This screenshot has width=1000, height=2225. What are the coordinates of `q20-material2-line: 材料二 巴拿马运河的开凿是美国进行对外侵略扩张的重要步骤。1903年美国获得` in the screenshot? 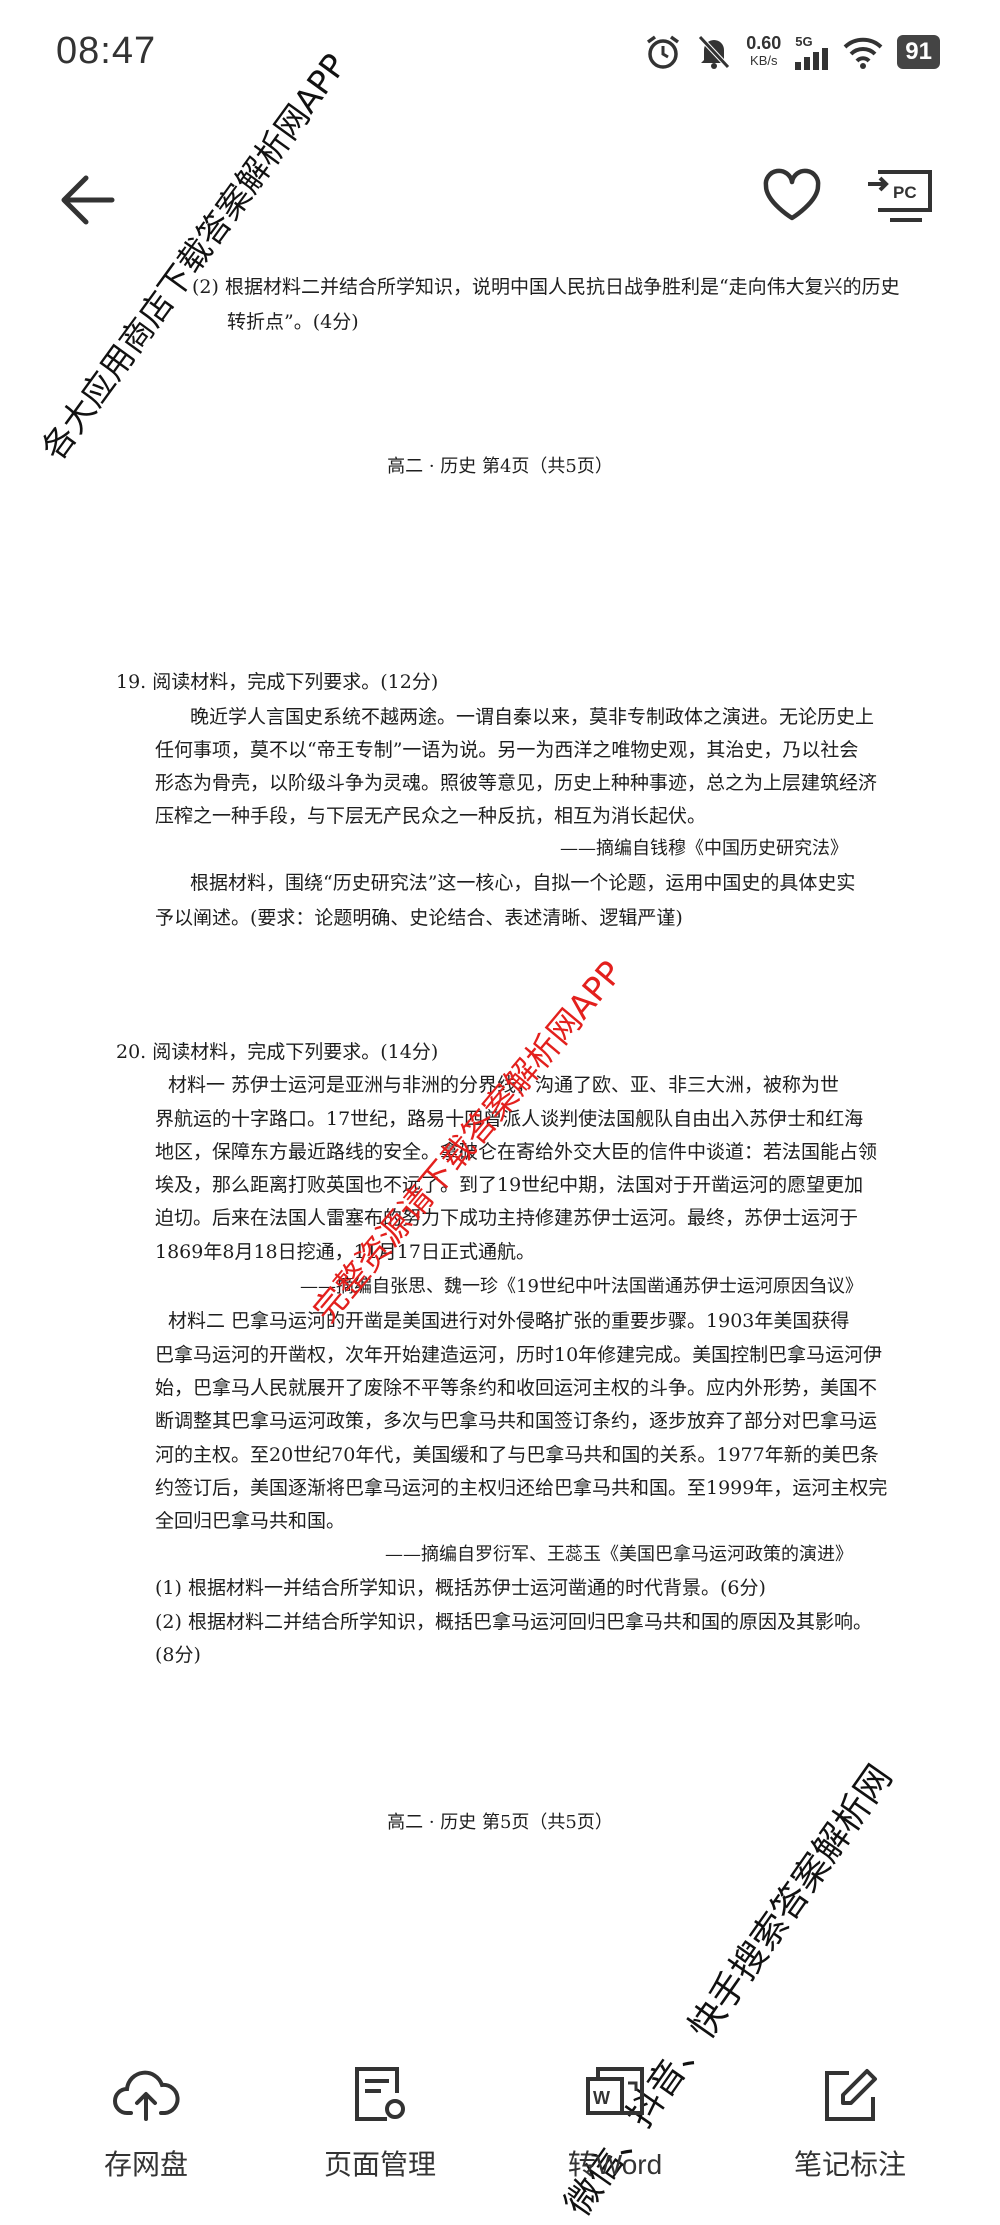 It's located at (509, 1321).